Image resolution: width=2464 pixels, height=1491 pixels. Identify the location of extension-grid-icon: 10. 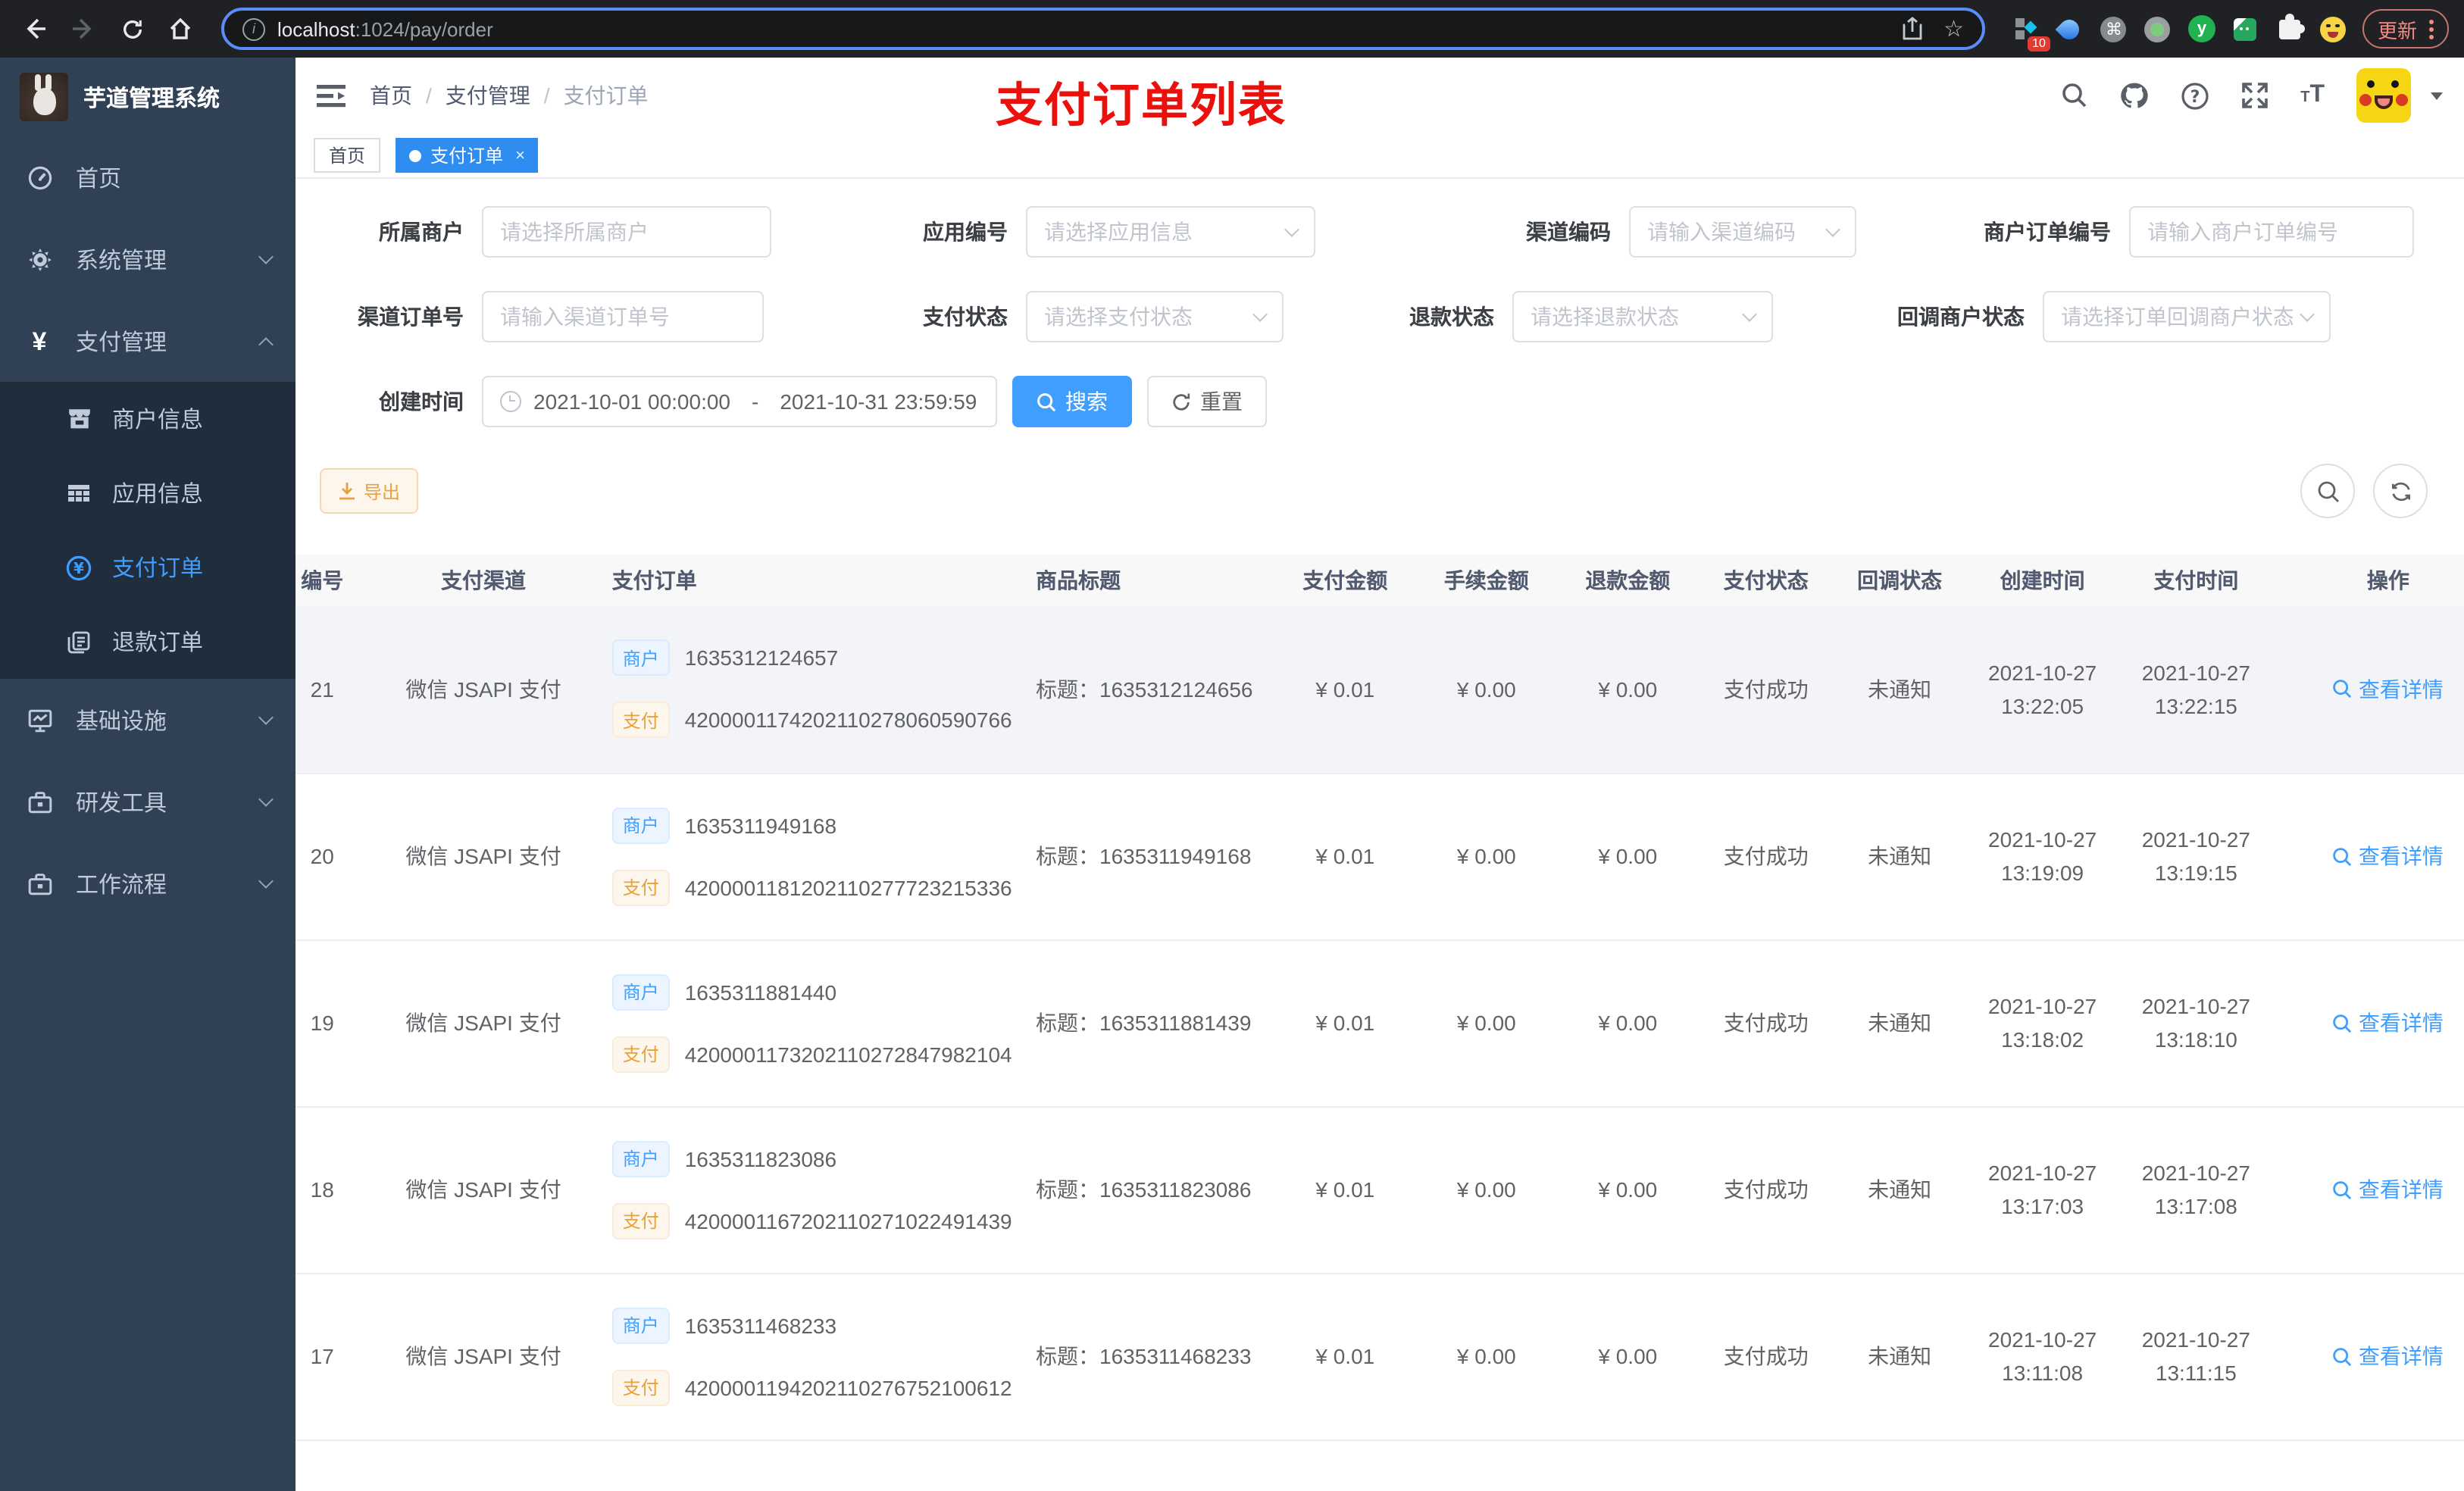
(2031, 33).